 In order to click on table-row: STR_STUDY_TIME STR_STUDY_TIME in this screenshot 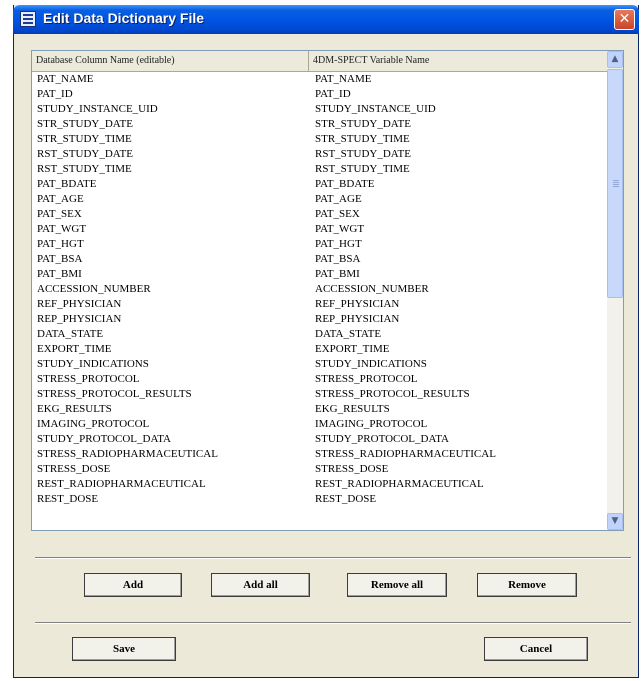, I will do `click(320, 139)`.